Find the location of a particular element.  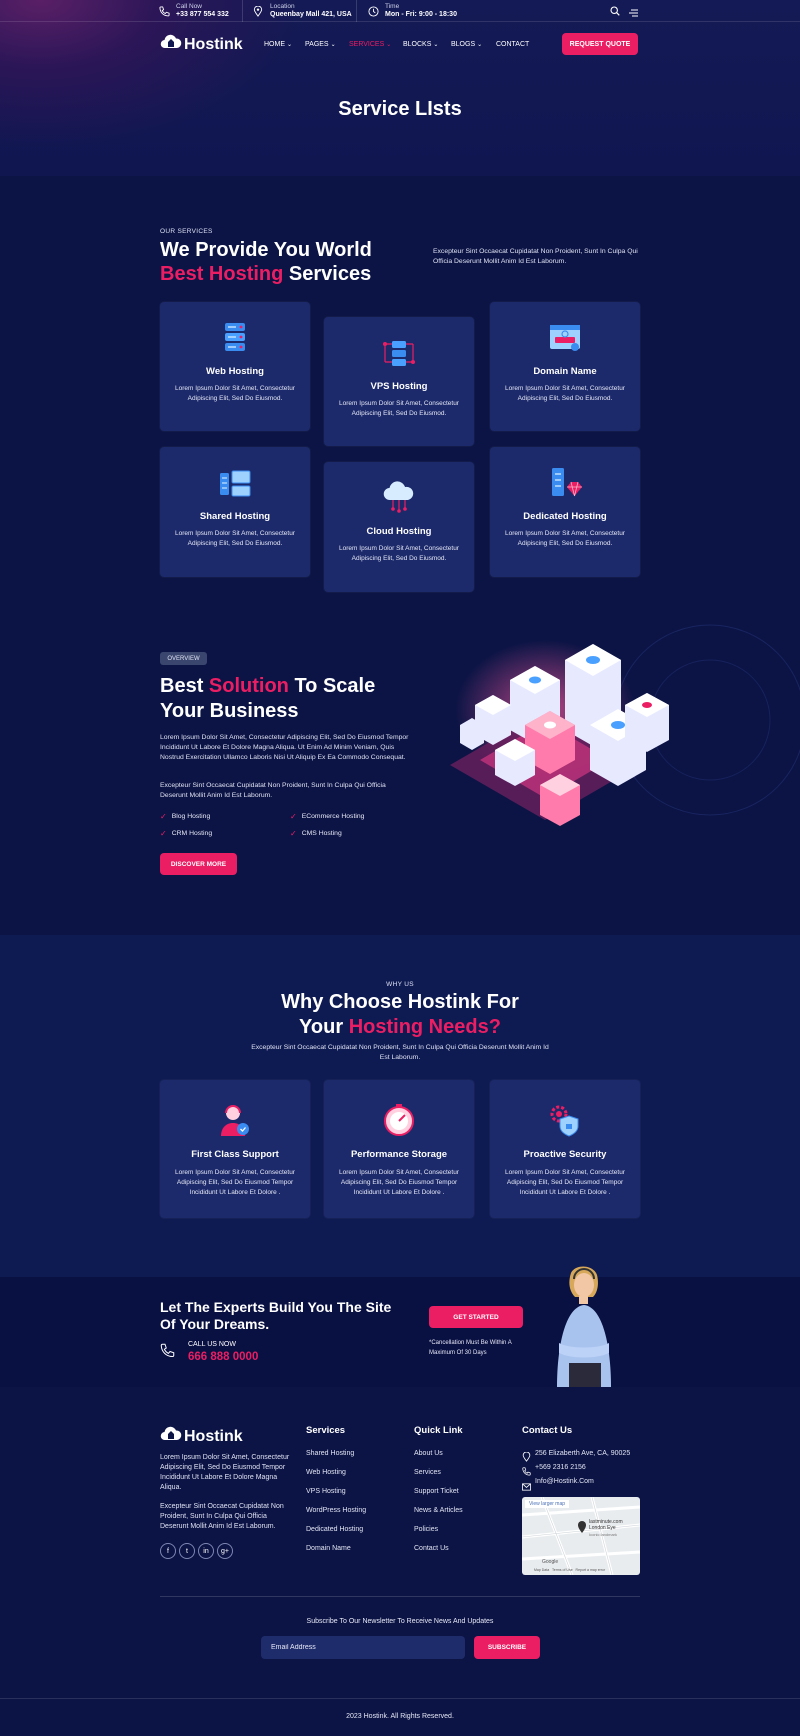

footer-link: Contact Us is located at coordinates (431, 1548).